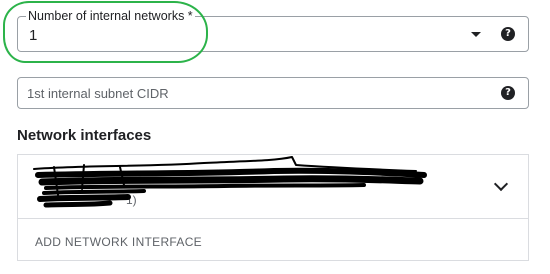 This screenshot has height=274, width=550. What do you see at coordinates (273, 93) in the screenshot?
I see `subnet-cidr-input: 1st internal subnet CIDR ?` at bounding box center [273, 93].